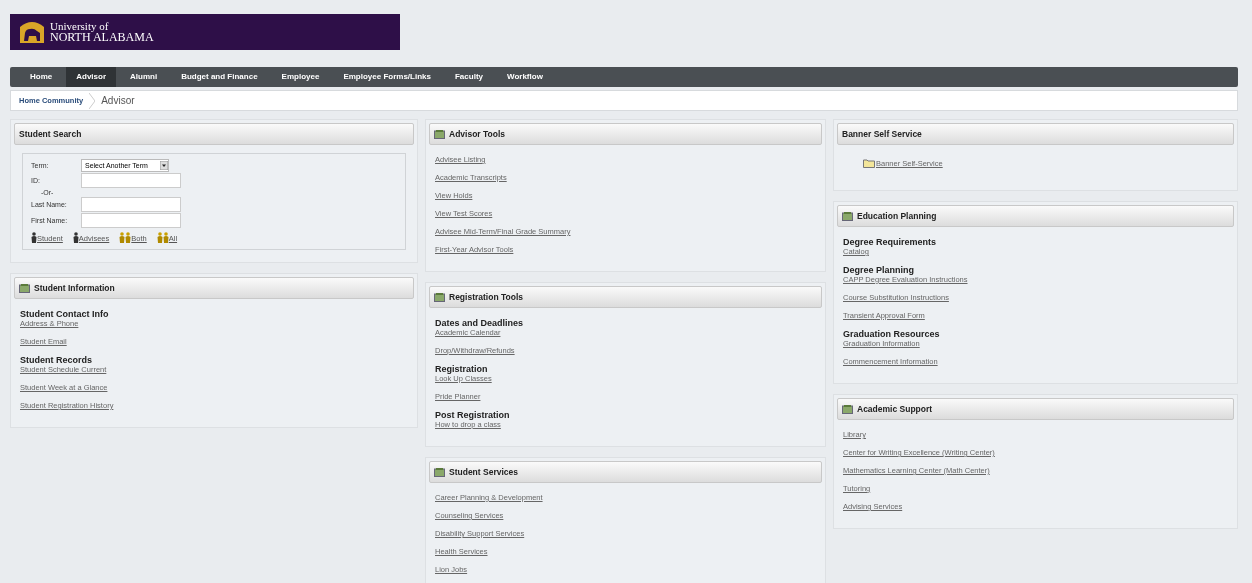  Describe the element at coordinates (300, 77) in the screenshot. I see `nav-tab: Employee` at that location.